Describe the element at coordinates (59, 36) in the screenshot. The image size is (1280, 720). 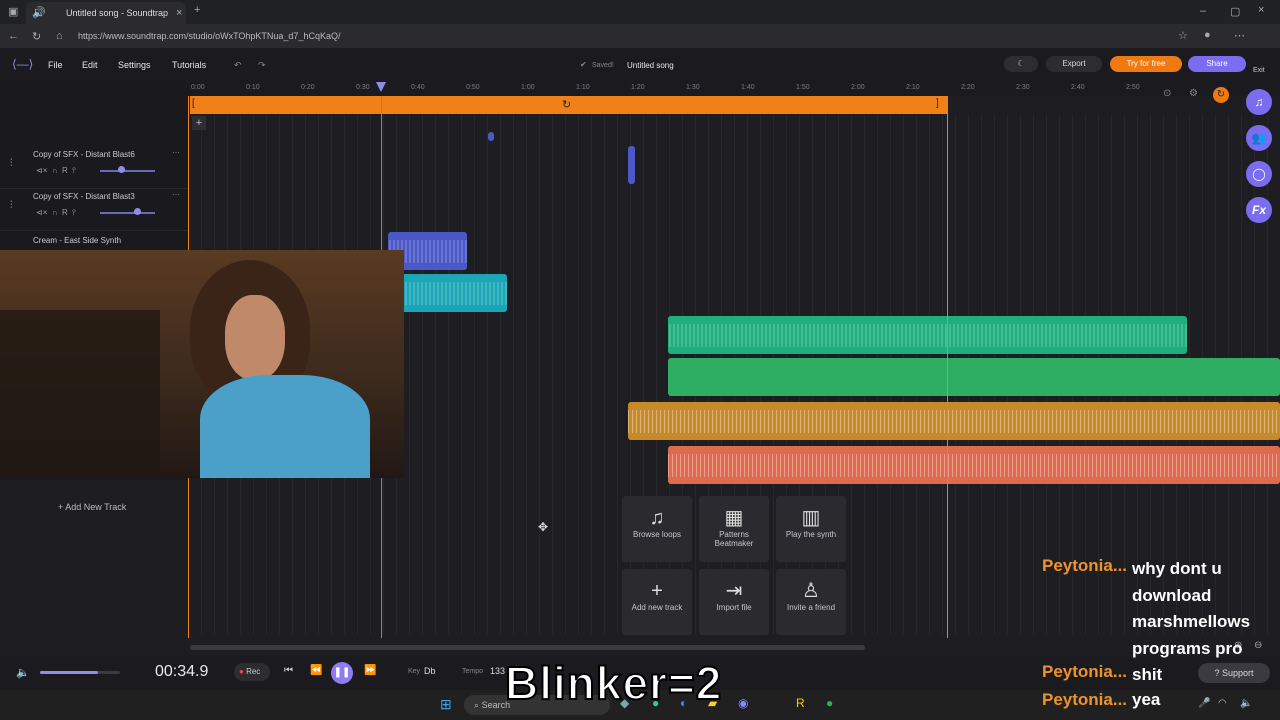
I see `home-icon: ⌂` at that location.